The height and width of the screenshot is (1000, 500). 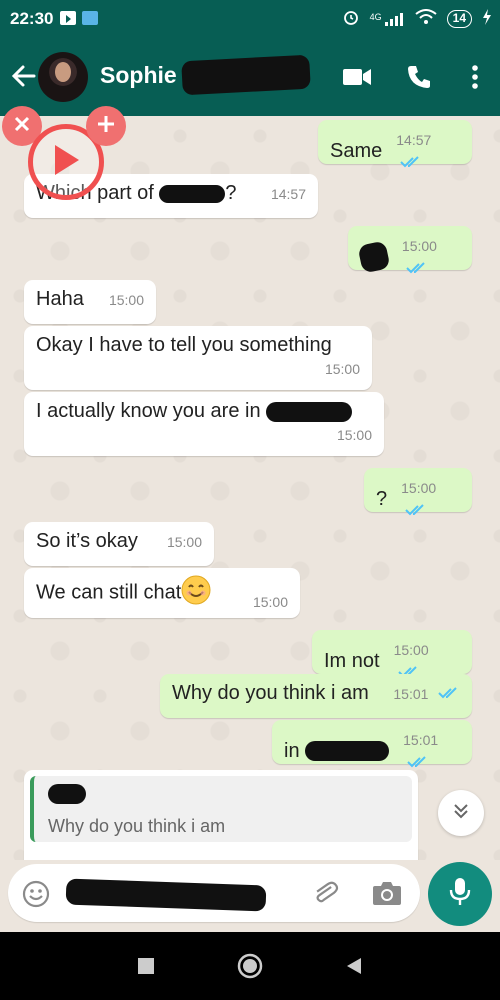 I want to click on overlay-add-button, so click(x=106, y=126).